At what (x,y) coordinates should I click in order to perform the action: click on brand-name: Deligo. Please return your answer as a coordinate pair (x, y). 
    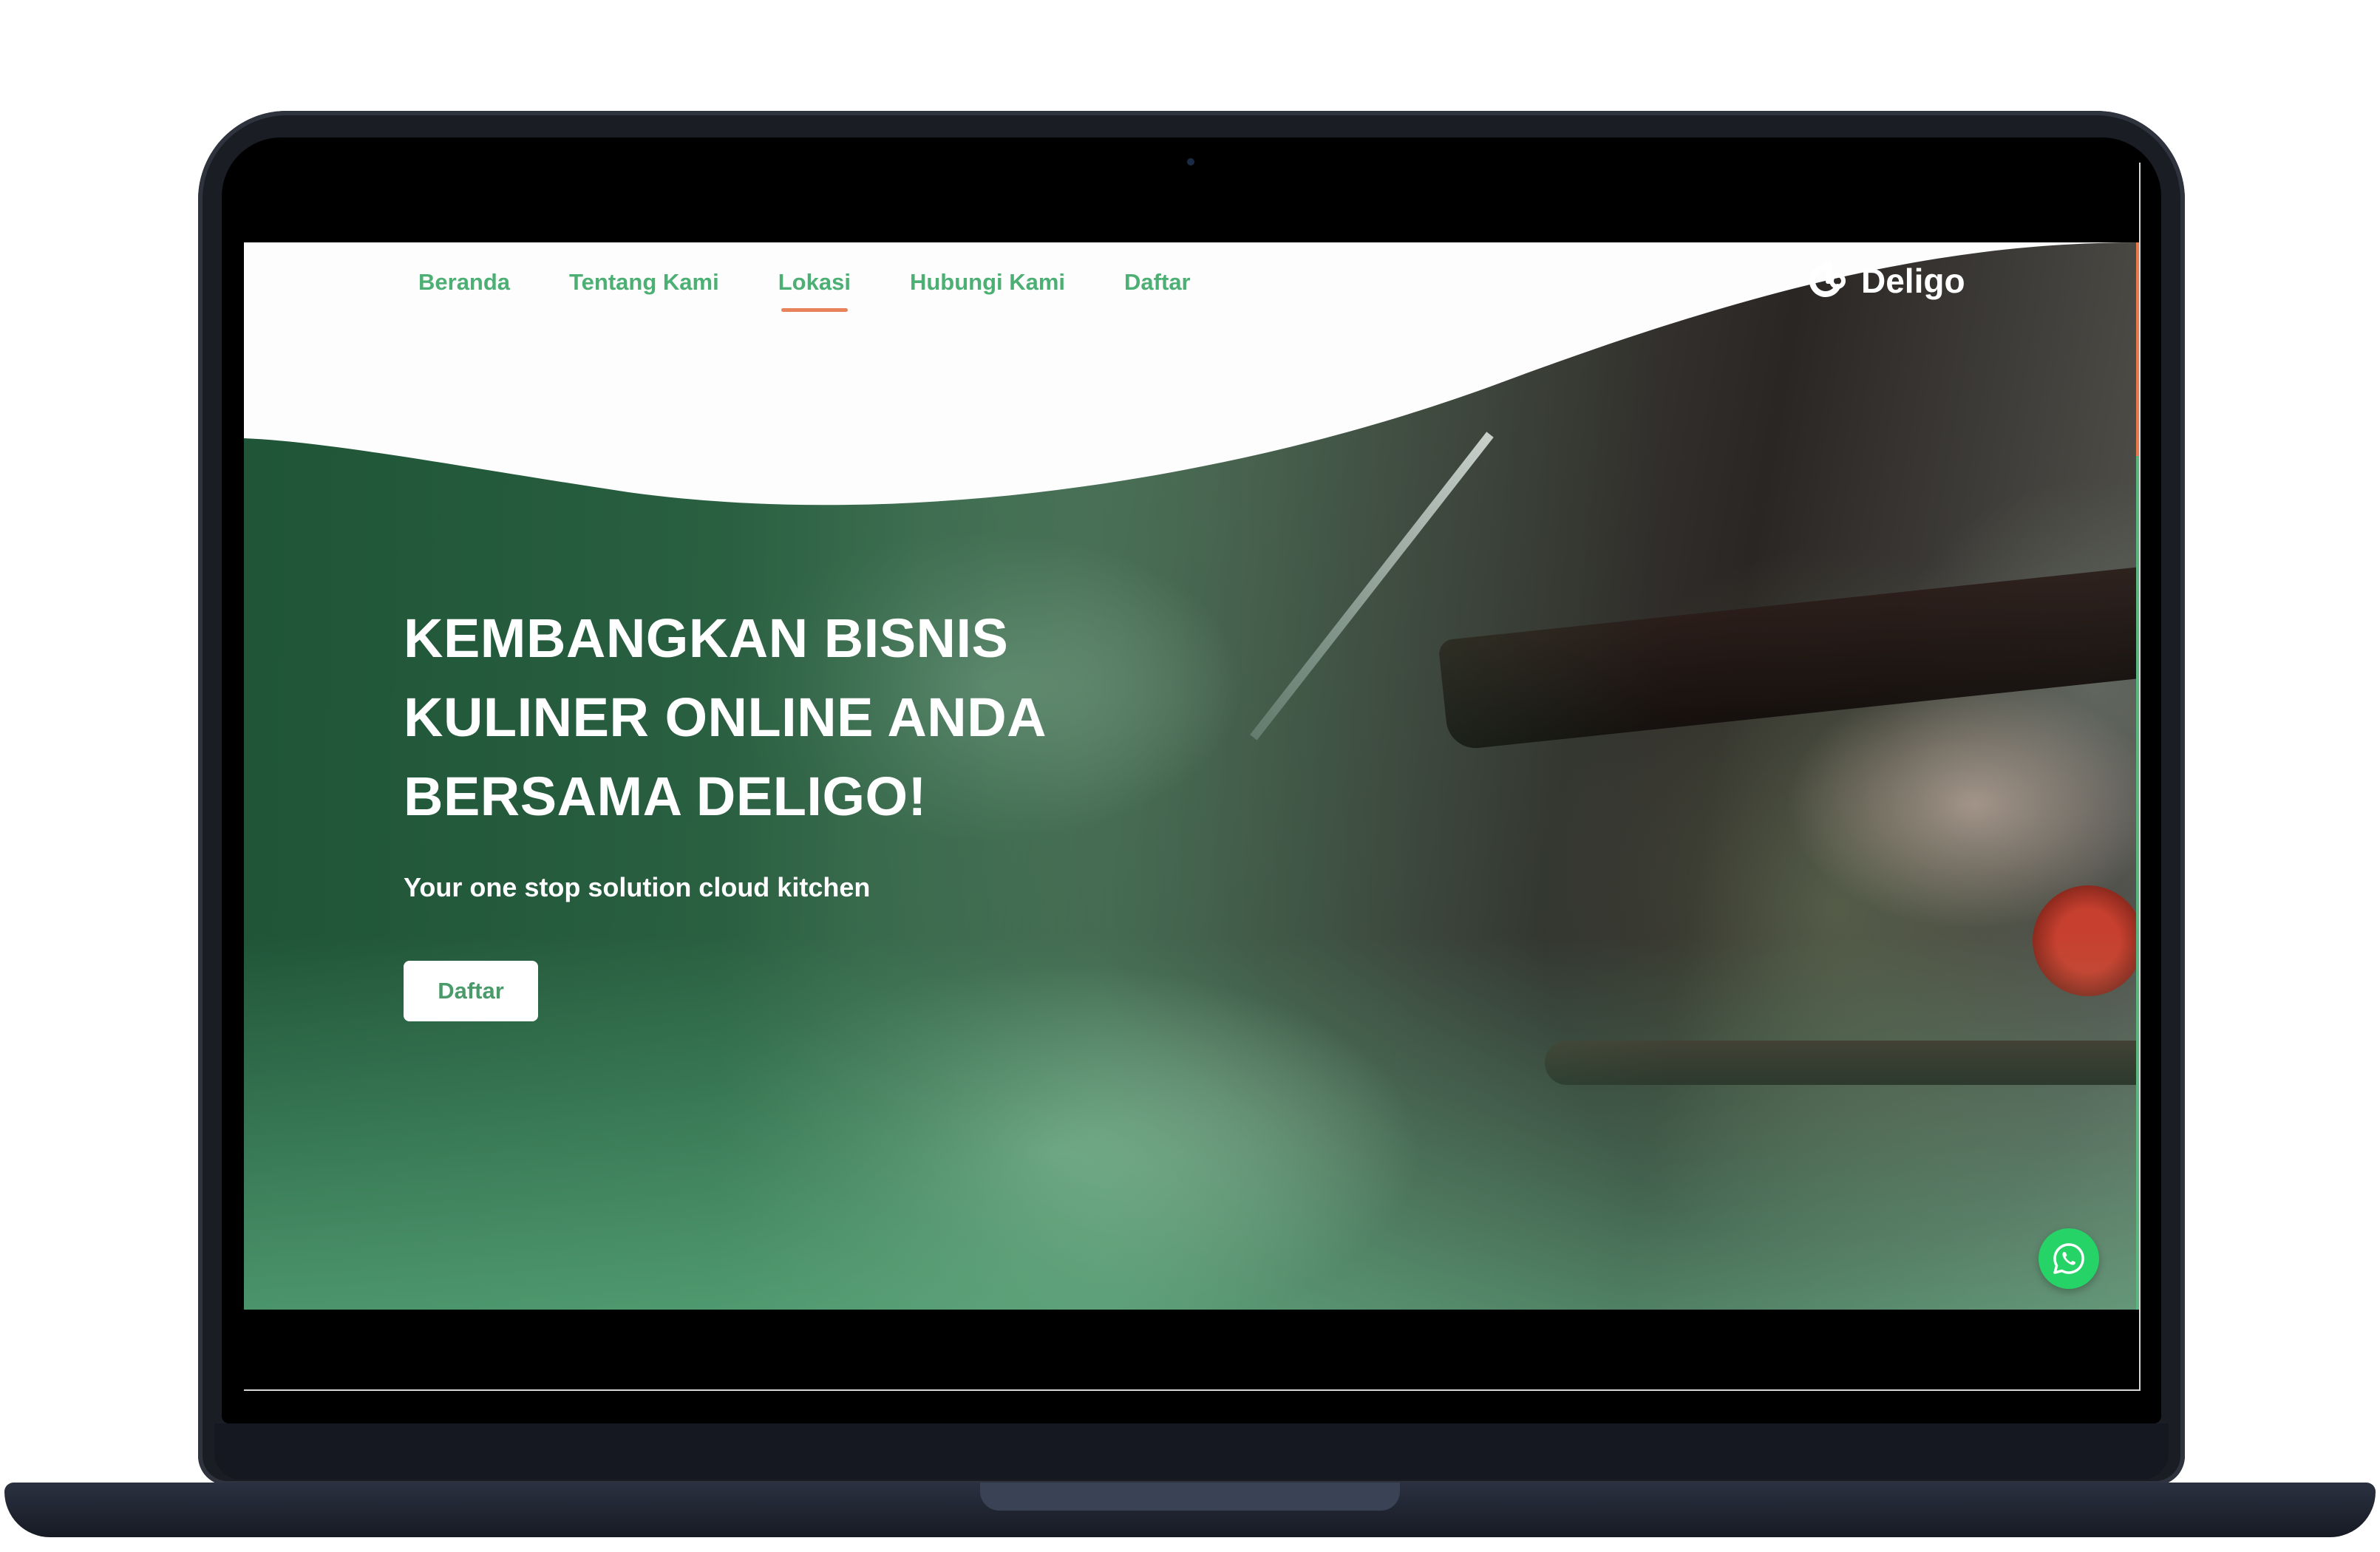
    Looking at the image, I should click on (1913, 281).